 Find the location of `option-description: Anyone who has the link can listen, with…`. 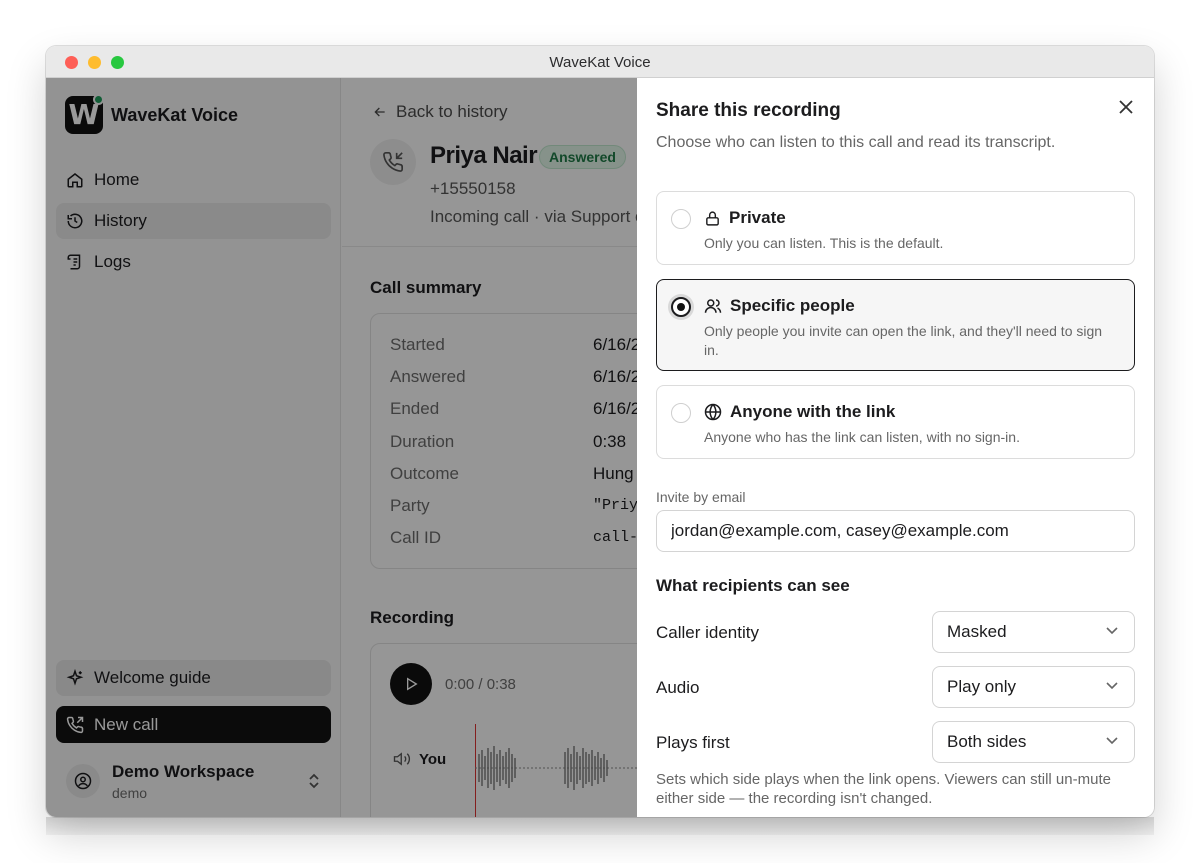

option-description: Anyone who has the link can listen, with… is located at coordinates (862, 437).